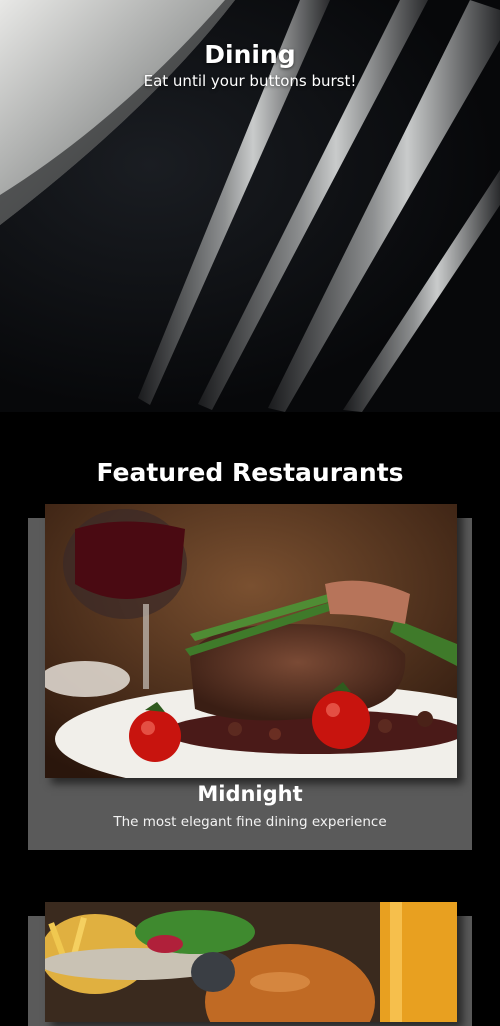 The image size is (500, 1026). I want to click on restaurant-description: The most elegant fine dining experience, so click(250, 822).